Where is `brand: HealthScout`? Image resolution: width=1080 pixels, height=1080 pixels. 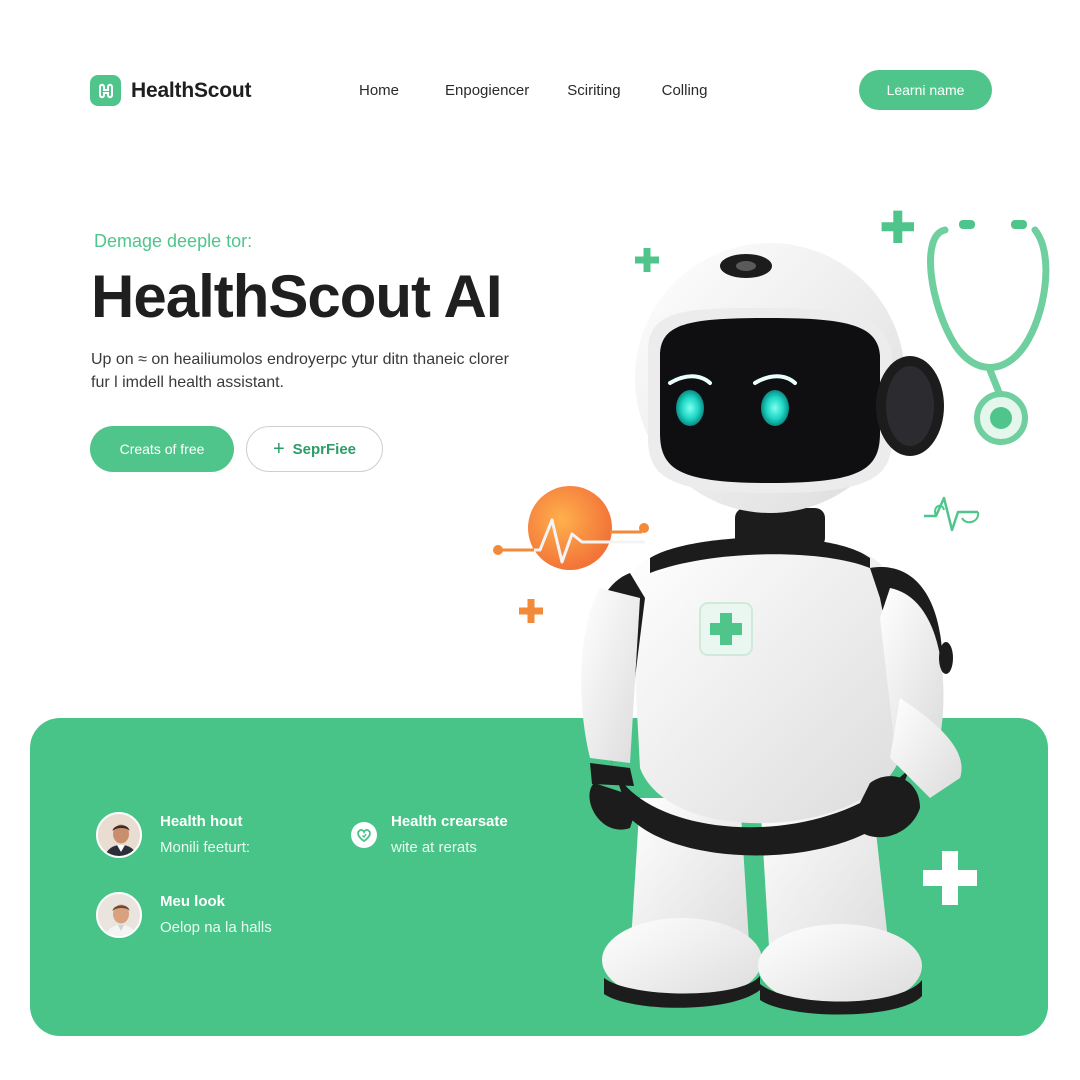
brand: HealthScout is located at coordinates (171, 90).